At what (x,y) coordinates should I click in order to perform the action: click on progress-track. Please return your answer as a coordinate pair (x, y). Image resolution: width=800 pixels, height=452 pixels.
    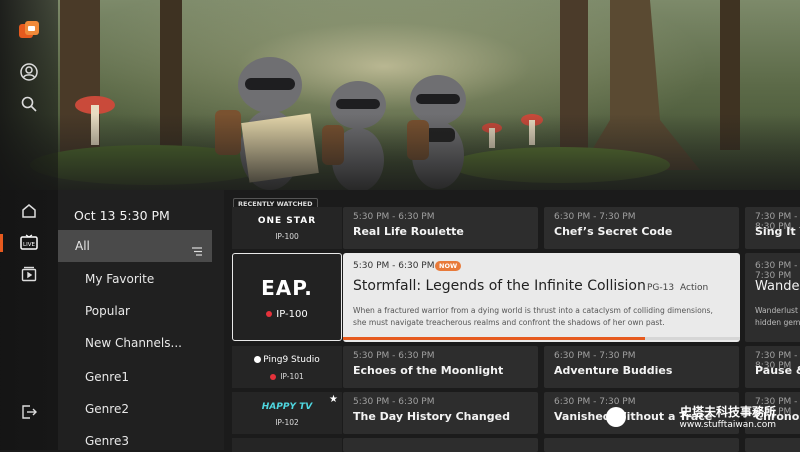
    Looking at the image, I should click on (541, 338).